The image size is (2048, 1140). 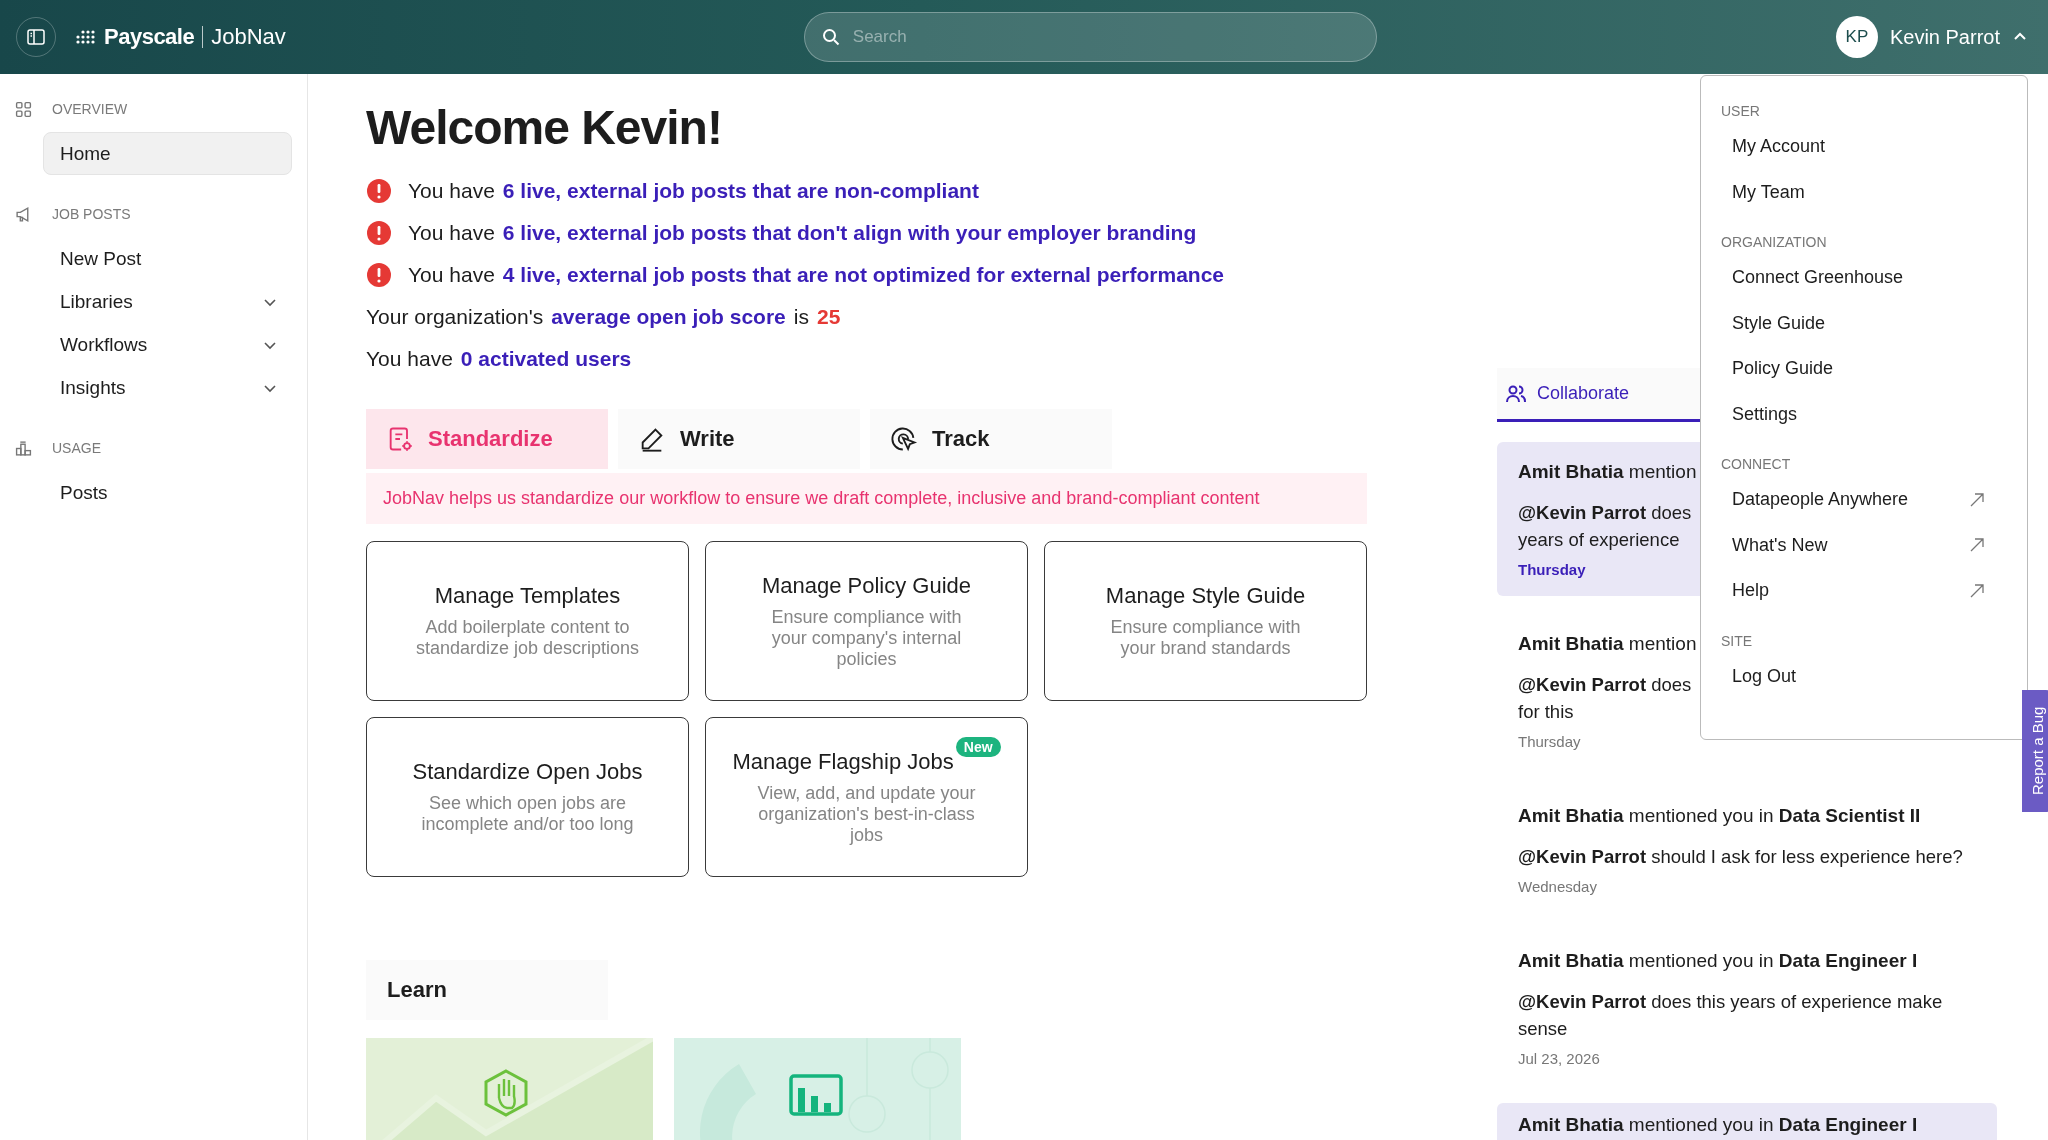 What do you see at coordinates (739, 439) in the screenshot?
I see `tab: Write` at bounding box center [739, 439].